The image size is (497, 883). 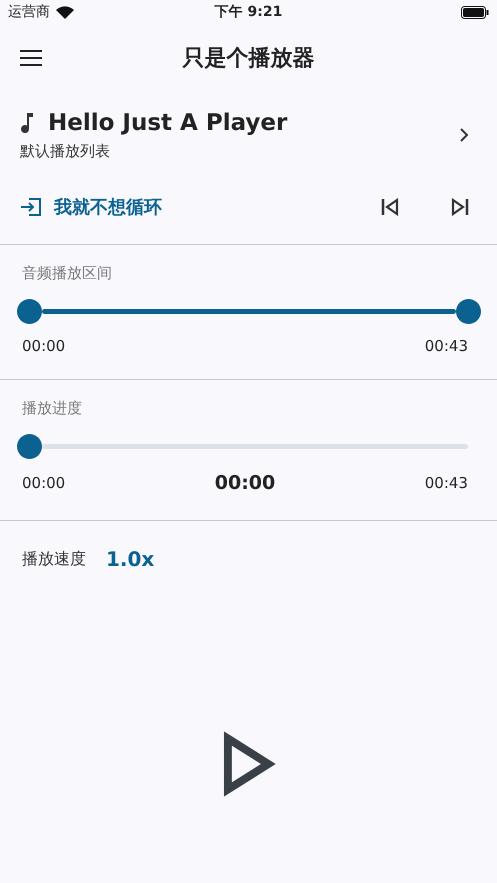 I want to click on menu-icon, so click(x=31, y=58).